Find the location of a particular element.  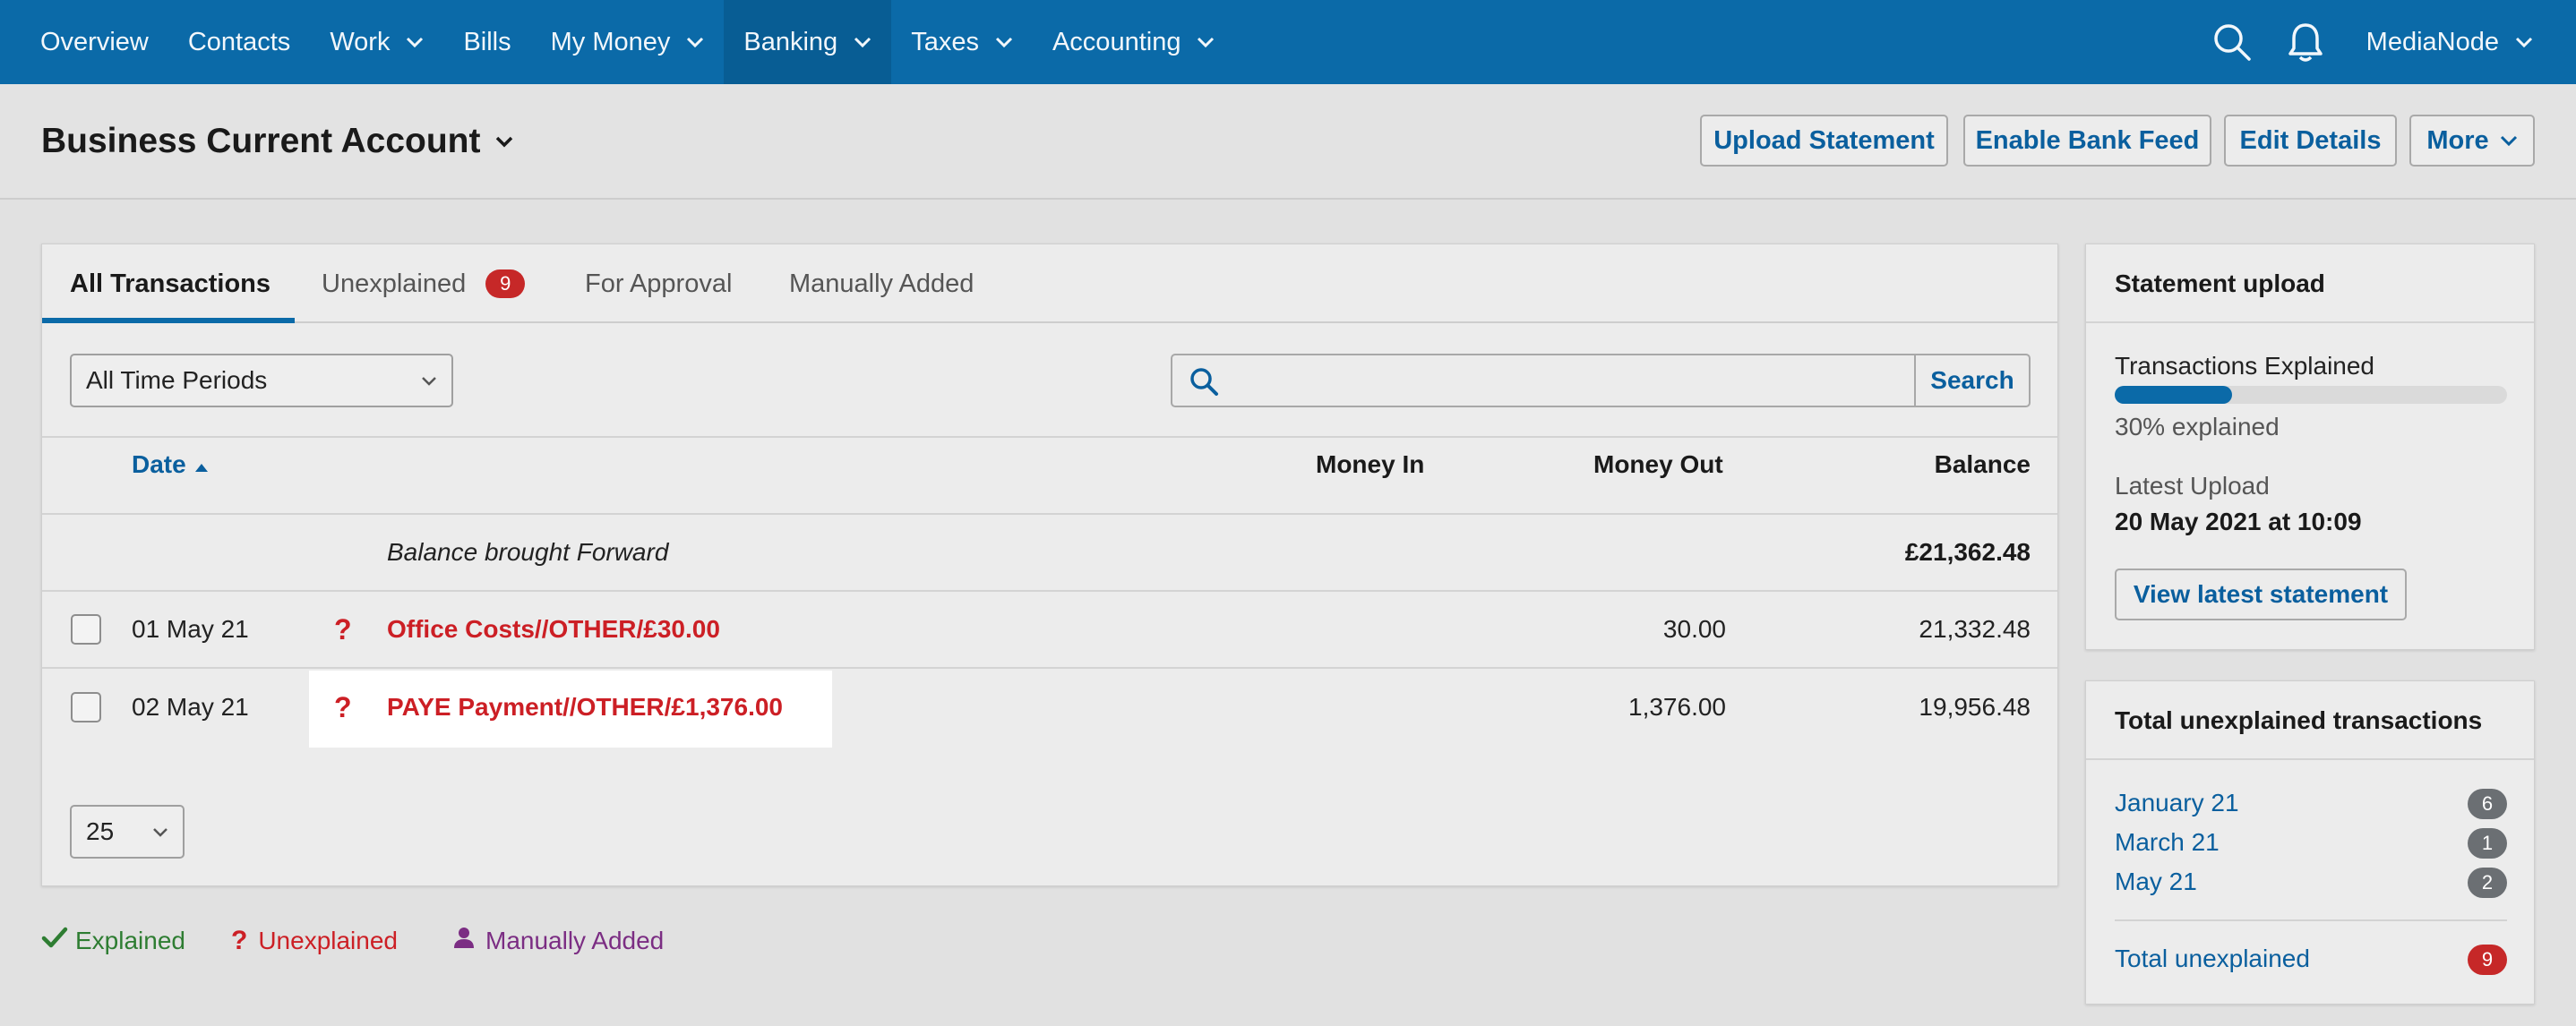

sort-ascending-icon is located at coordinates (201, 464).